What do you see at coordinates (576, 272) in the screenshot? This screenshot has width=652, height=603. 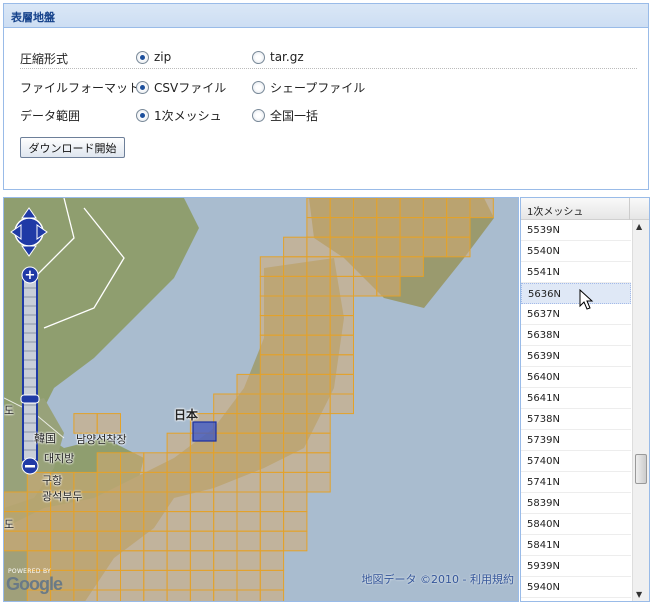 I see `grid-row: 5541N` at bounding box center [576, 272].